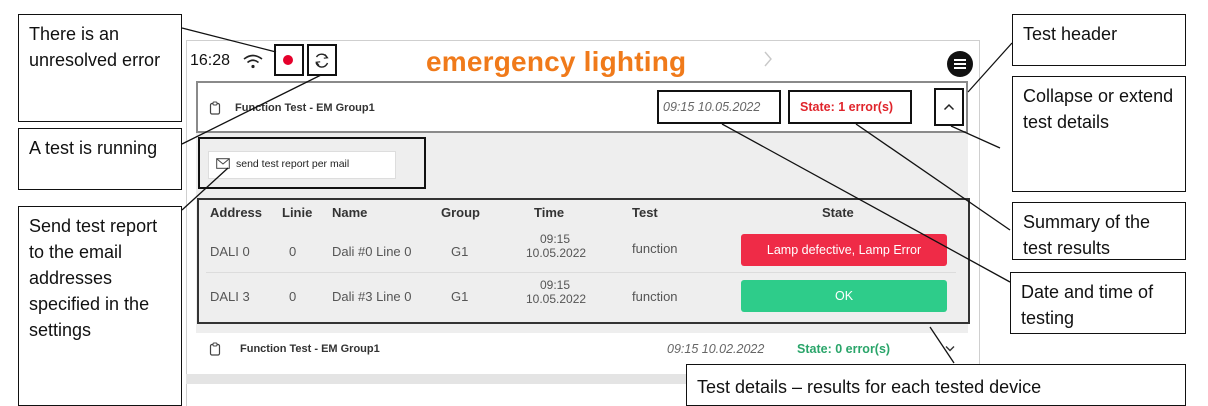 This screenshot has height=406, width=1208. Describe the element at coordinates (288, 60) in the screenshot. I see `record-icon` at that location.